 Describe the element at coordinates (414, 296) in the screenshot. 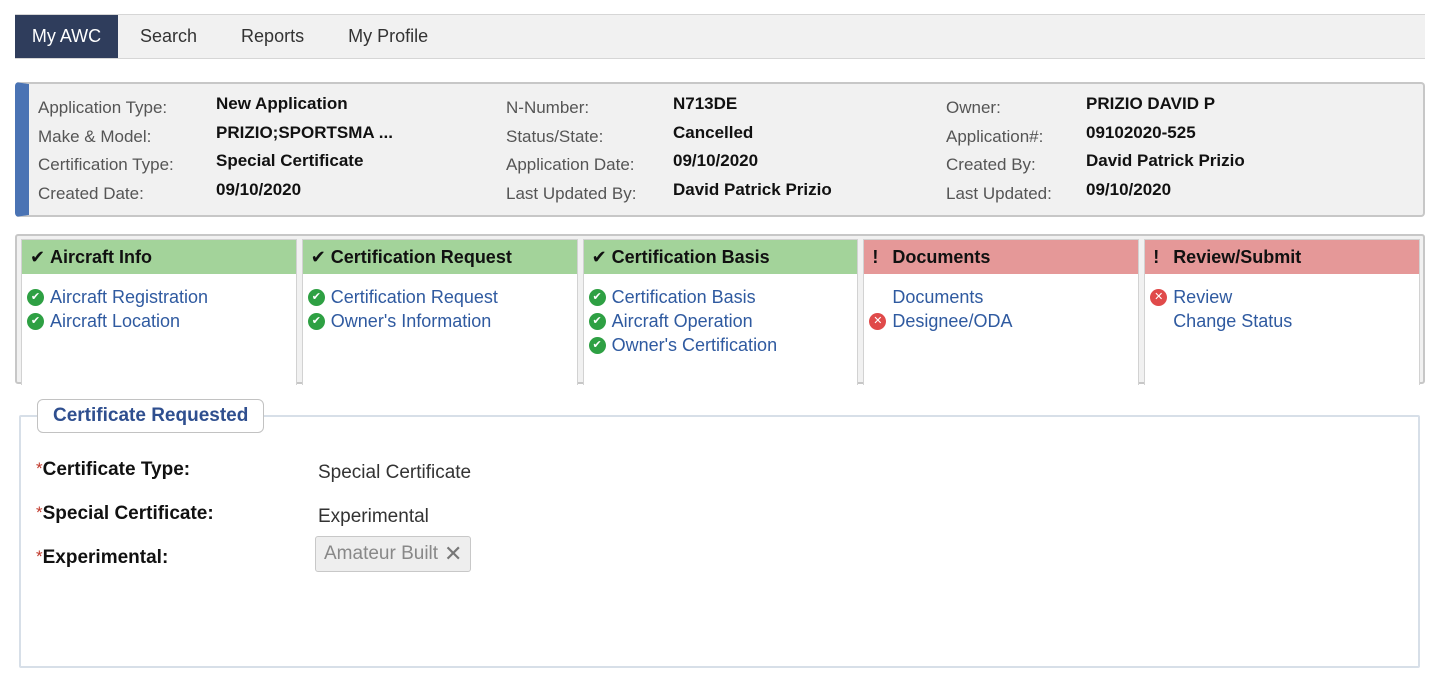

I see `step-item-label: Certification Request` at that location.